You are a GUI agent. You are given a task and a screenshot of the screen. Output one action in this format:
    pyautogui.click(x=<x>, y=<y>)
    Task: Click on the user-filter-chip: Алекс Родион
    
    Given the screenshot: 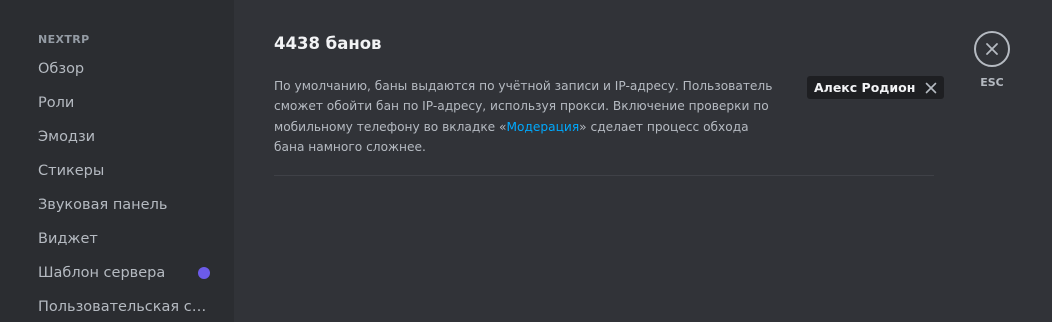 What is the action you would take?
    pyautogui.click(x=876, y=87)
    